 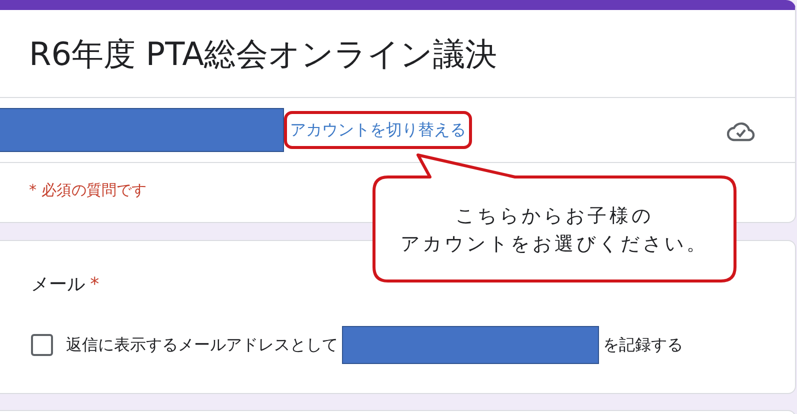 I want to click on required-note: * 必須の質問です, so click(x=88, y=190).